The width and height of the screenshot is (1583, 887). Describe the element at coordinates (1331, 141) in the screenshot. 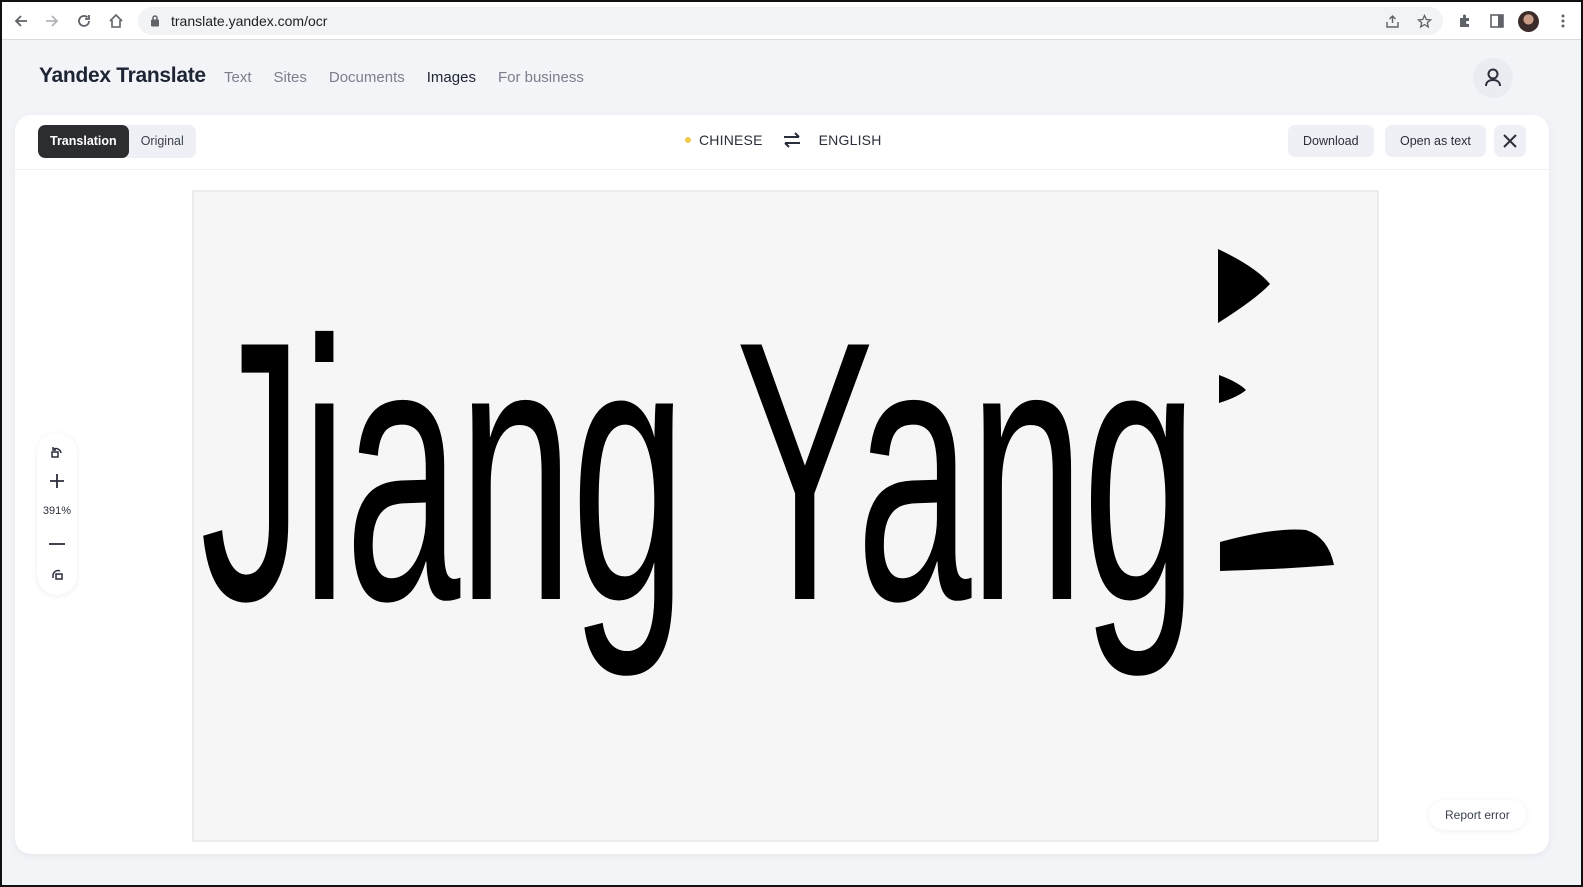

I see `download-button: Download` at that location.